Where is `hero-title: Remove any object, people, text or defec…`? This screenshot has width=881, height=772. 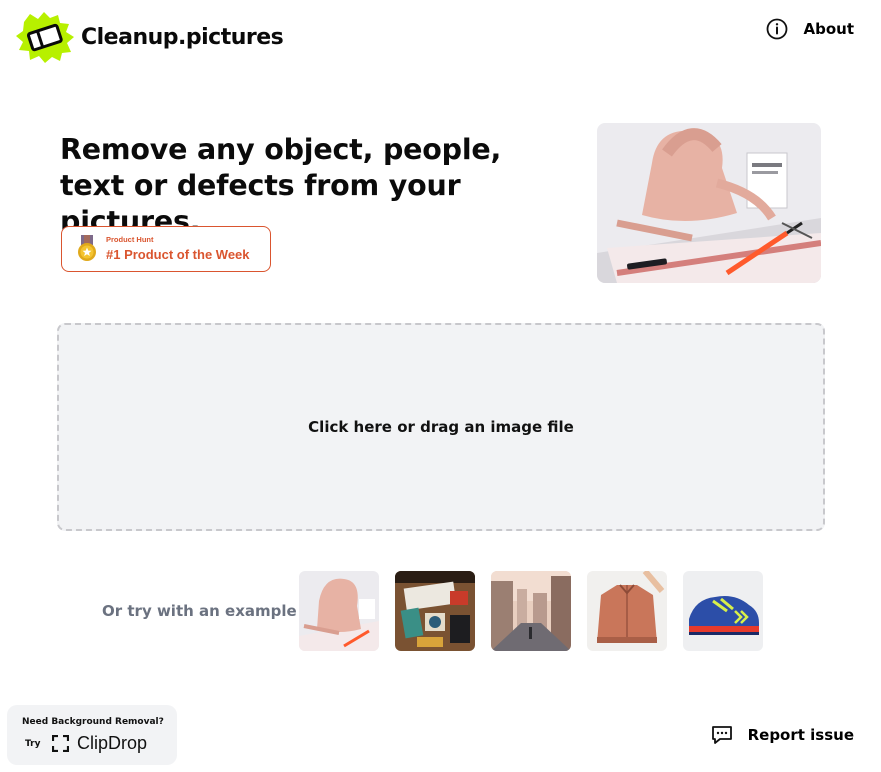 hero-title: Remove any object, people, text or defec… is located at coordinates (281, 185).